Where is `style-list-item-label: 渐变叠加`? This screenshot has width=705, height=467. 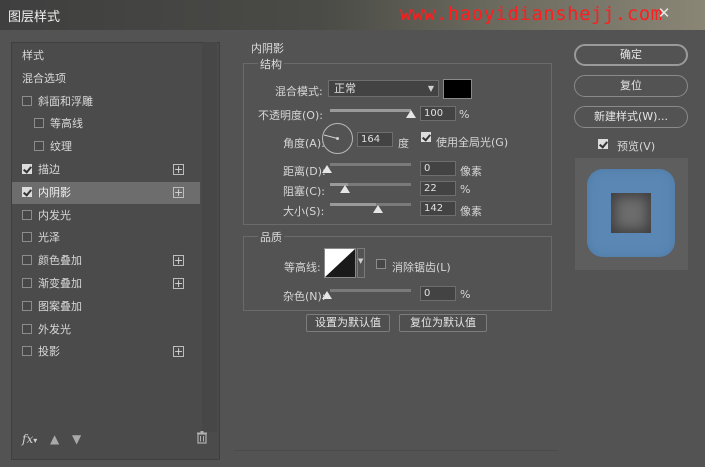
style-list-item-label: 渐变叠加 is located at coordinates (60, 283).